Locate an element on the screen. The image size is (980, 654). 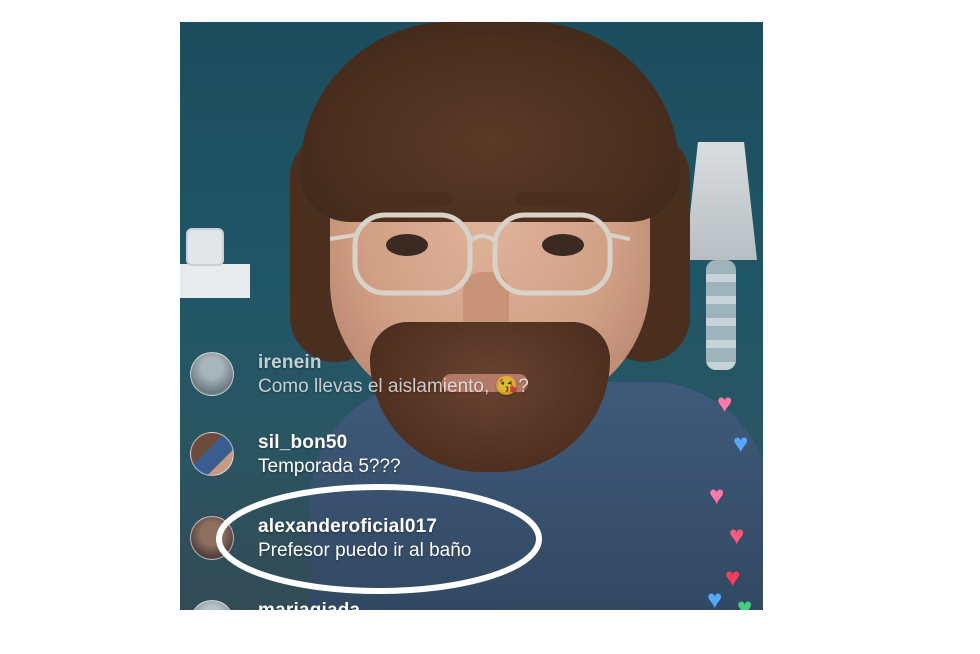
person-hair is located at coordinates (490, 122).